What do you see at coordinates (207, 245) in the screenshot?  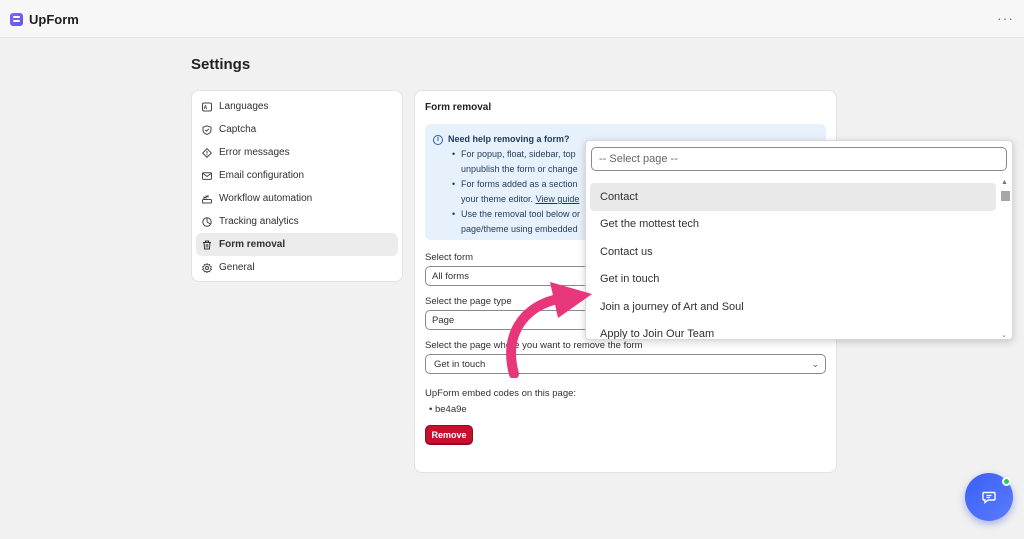 I see `trash-icon` at bounding box center [207, 245].